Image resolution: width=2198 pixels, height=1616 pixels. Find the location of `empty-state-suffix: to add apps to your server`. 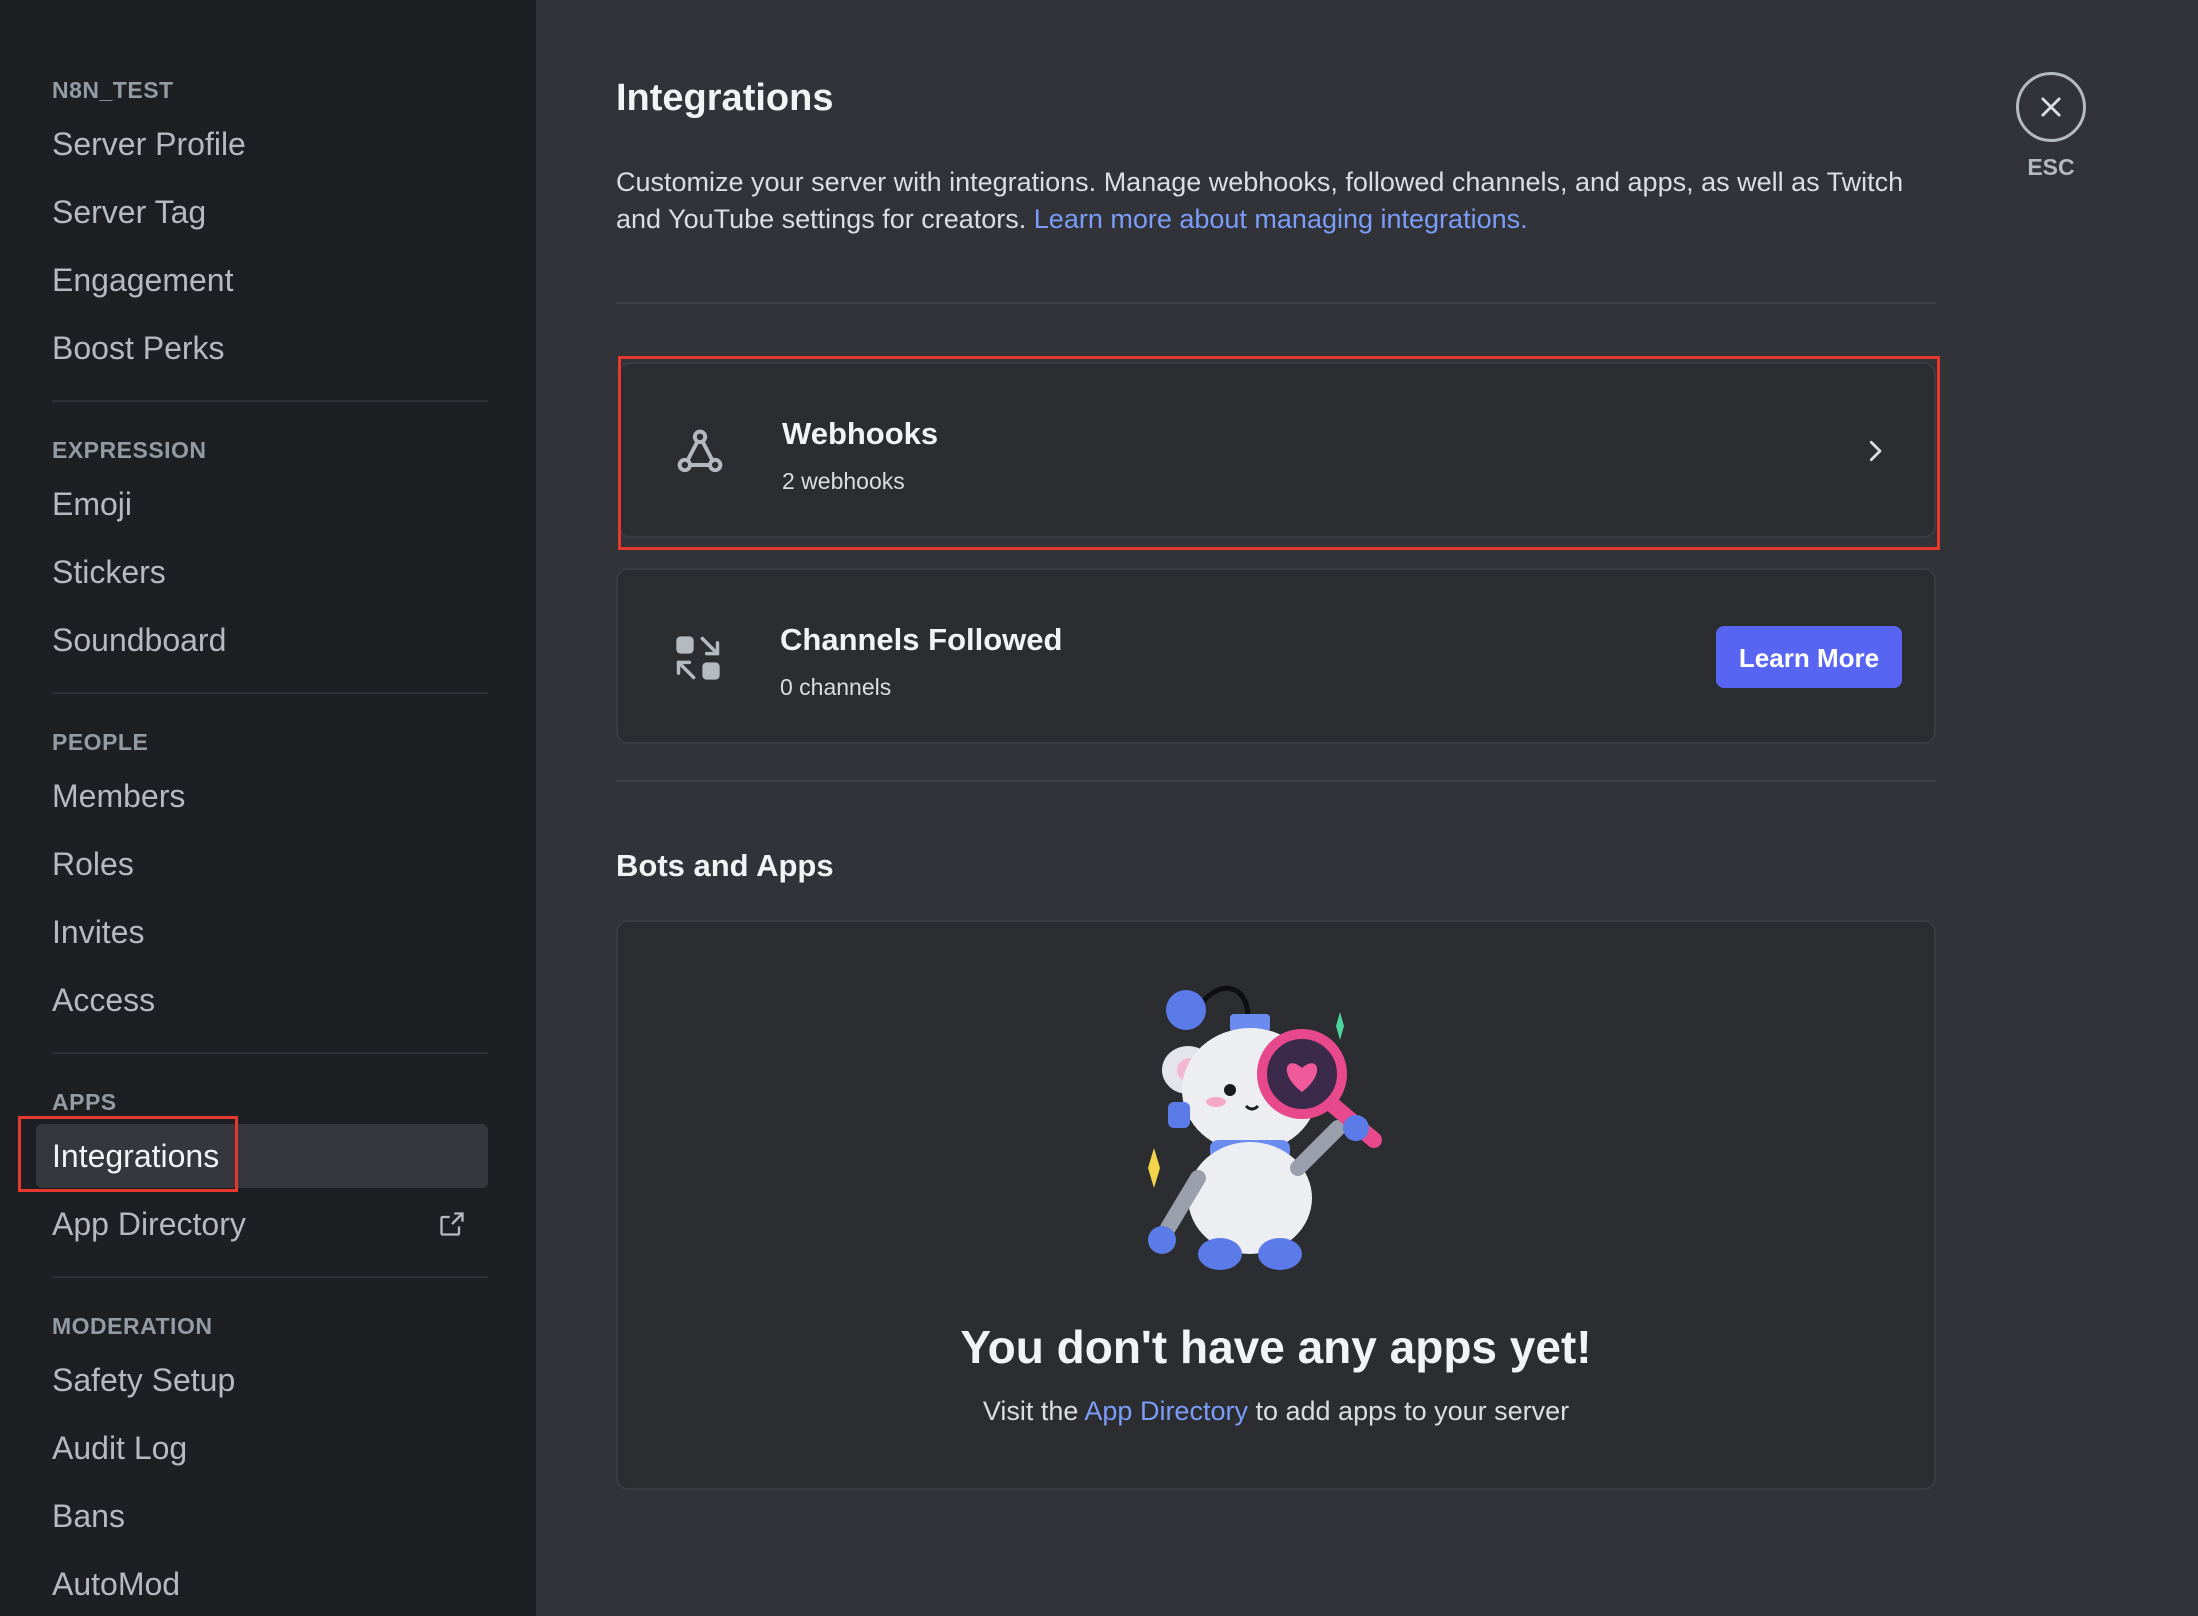

empty-state-suffix: to add apps to your server is located at coordinates (1412, 1411).